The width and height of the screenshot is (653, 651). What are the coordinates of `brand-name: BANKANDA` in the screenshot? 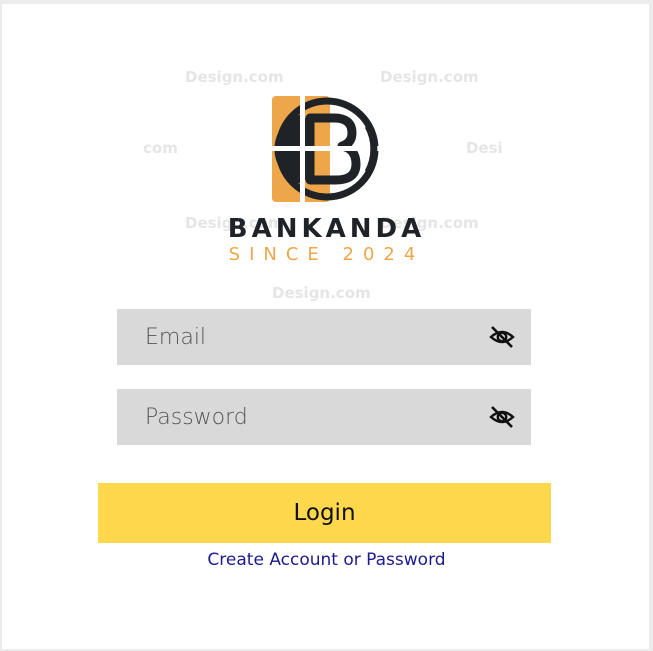 It's located at (326, 229).